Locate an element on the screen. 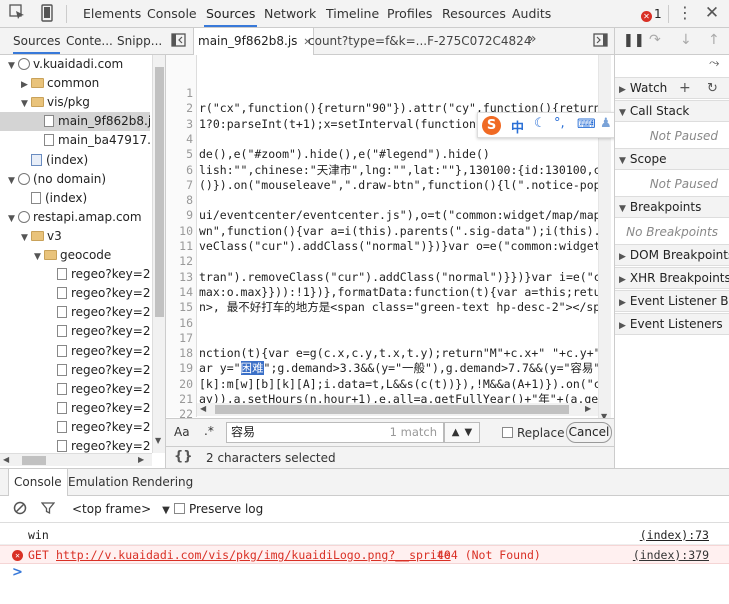 This screenshot has width=729, height=604. add-watch-icon: + is located at coordinates (685, 88).